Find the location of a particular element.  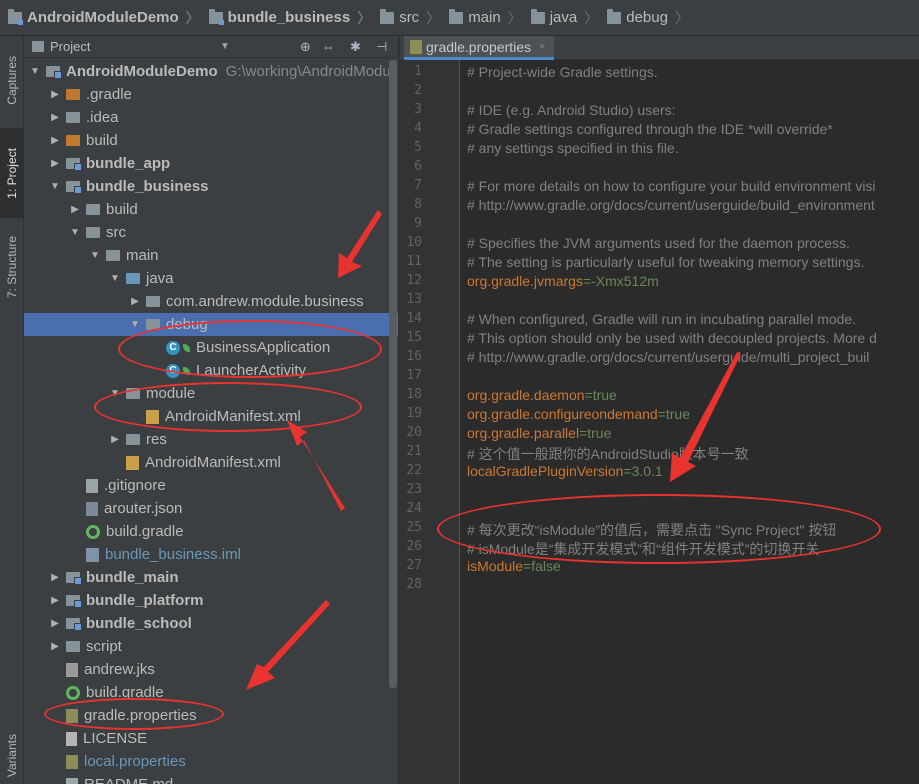

tree-item: LICENSE is located at coordinates (211, 738).